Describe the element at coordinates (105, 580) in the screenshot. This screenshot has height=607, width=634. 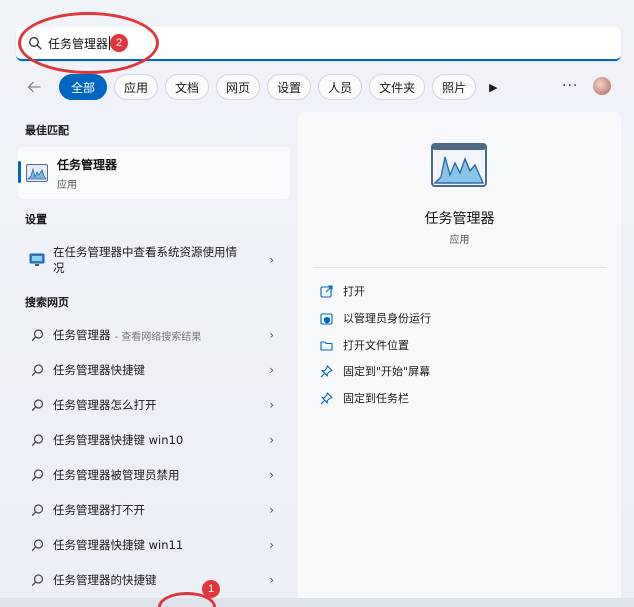
I see `web-search-text: 任务管理器的快捷键` at that location.